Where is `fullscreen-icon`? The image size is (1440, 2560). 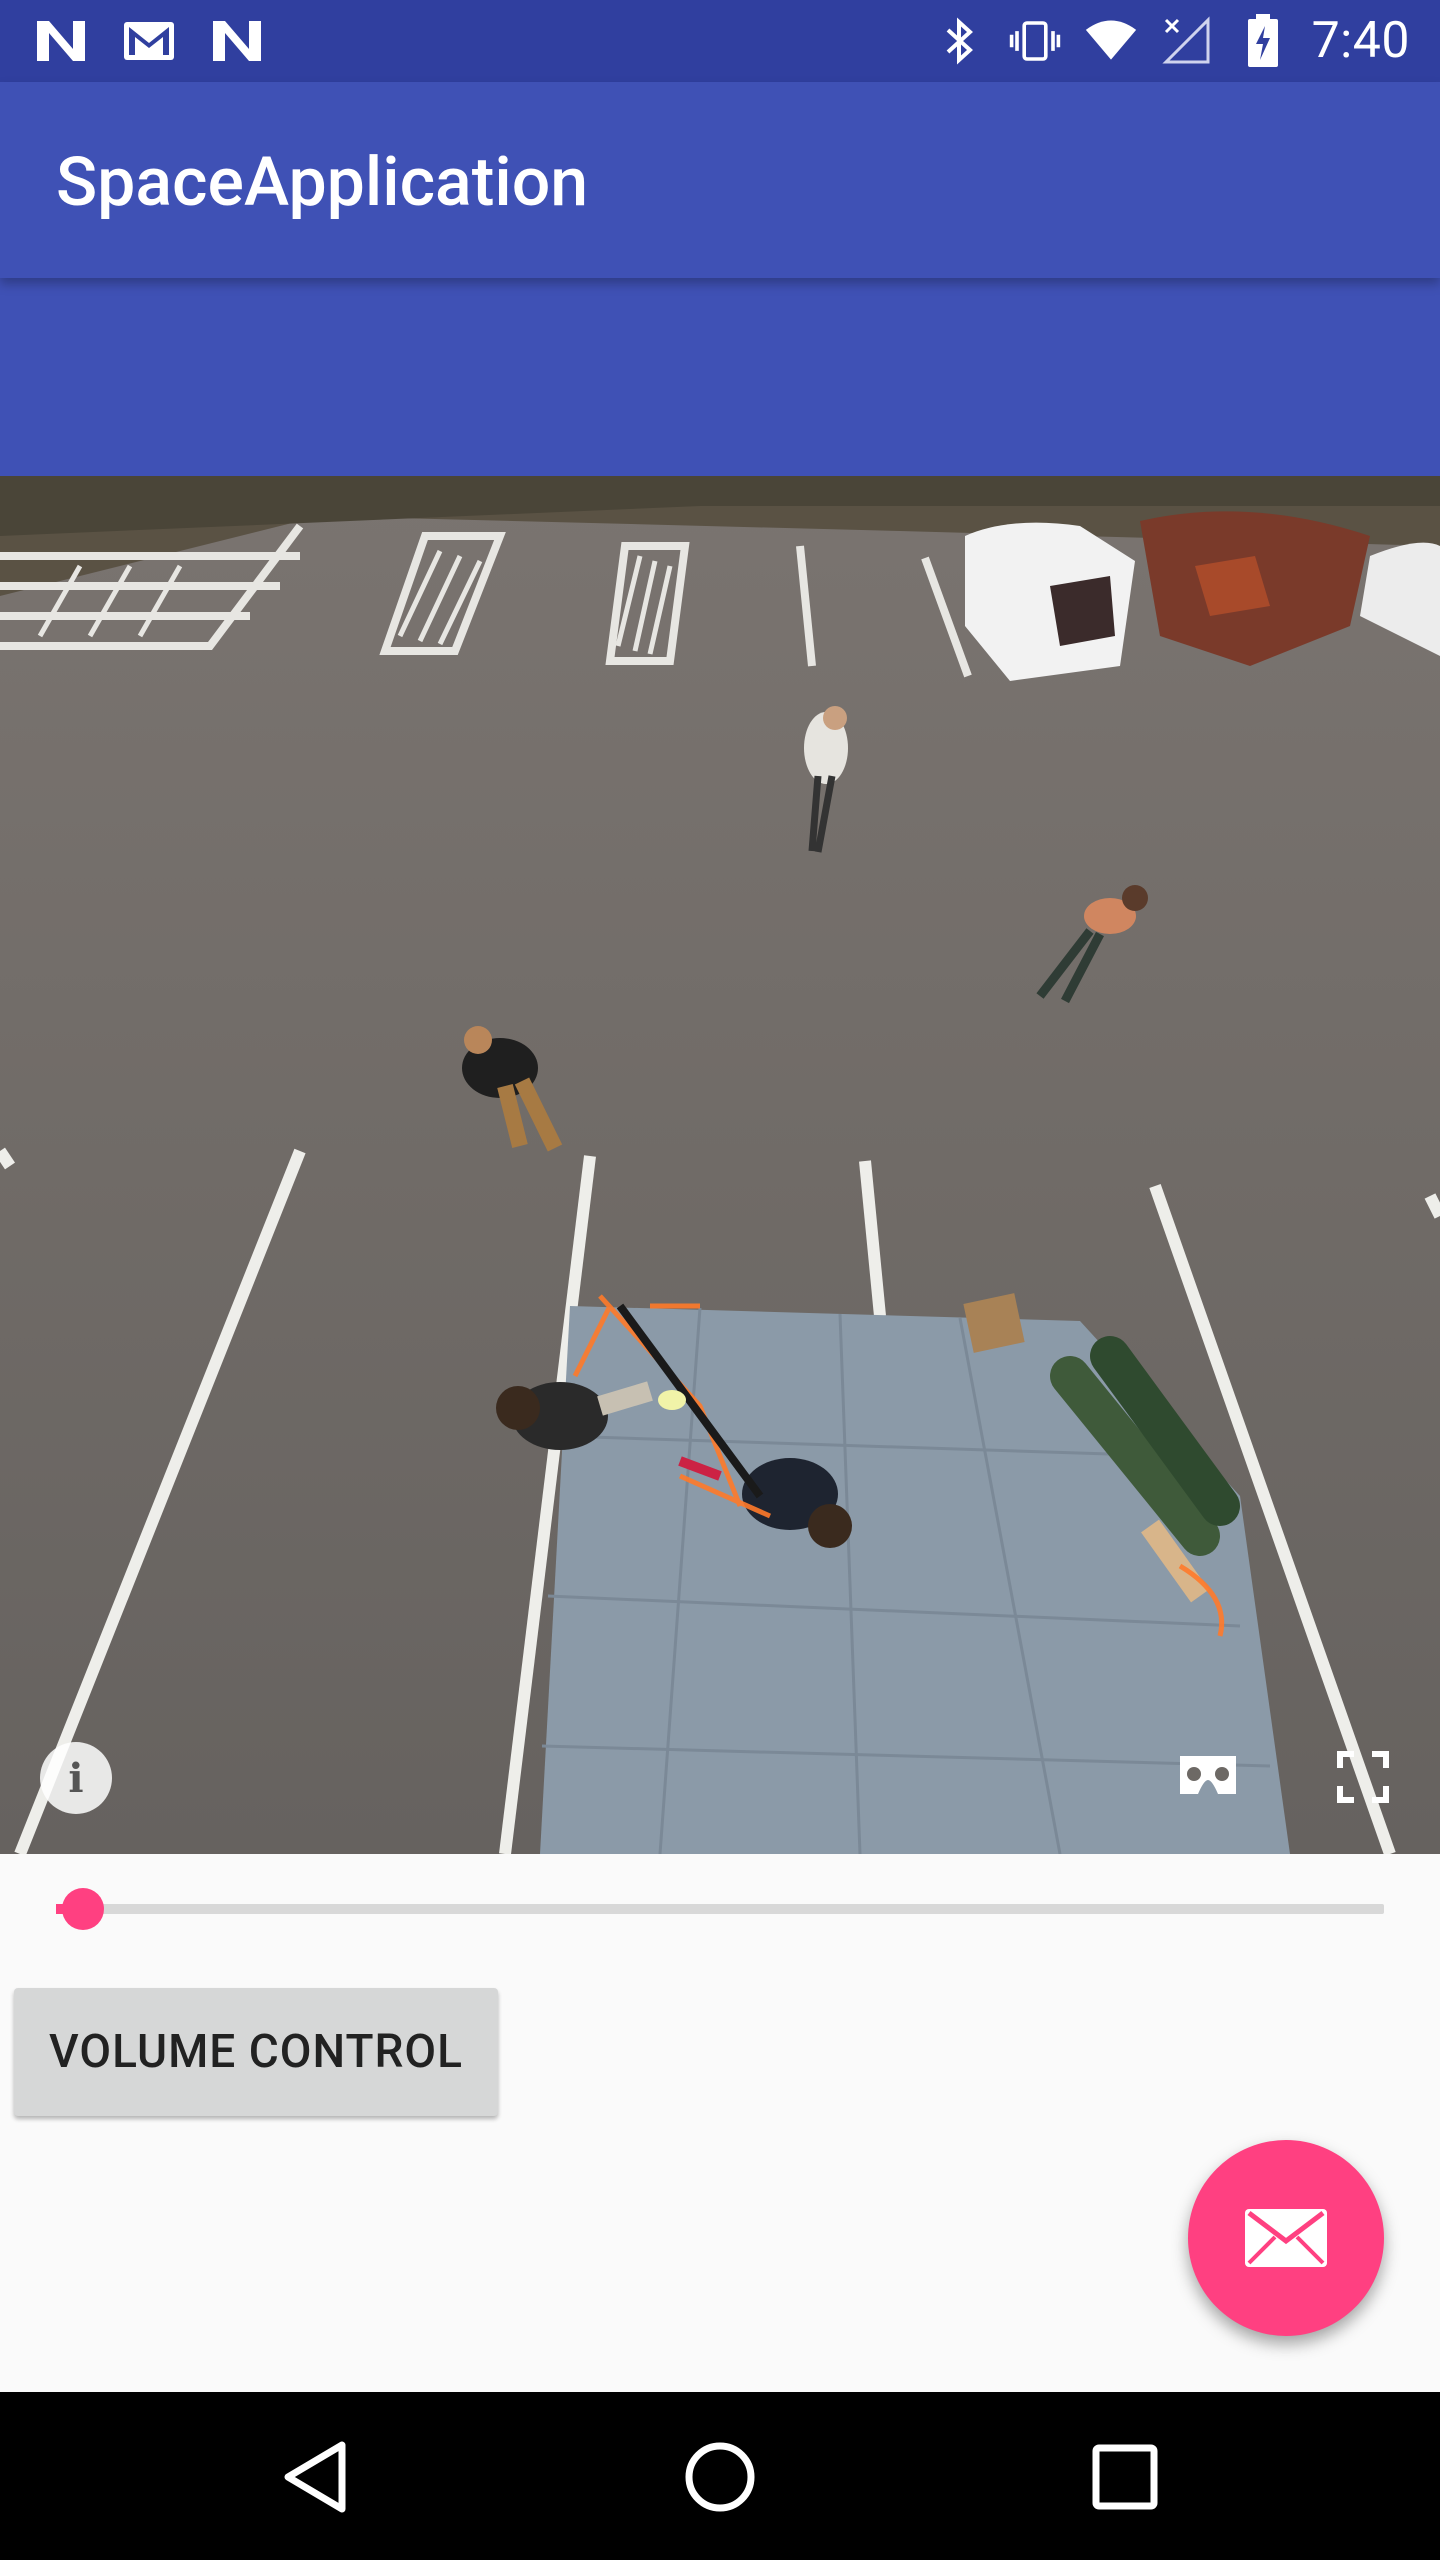
fullscreen-icon is located at coordinates (1363, 1777).